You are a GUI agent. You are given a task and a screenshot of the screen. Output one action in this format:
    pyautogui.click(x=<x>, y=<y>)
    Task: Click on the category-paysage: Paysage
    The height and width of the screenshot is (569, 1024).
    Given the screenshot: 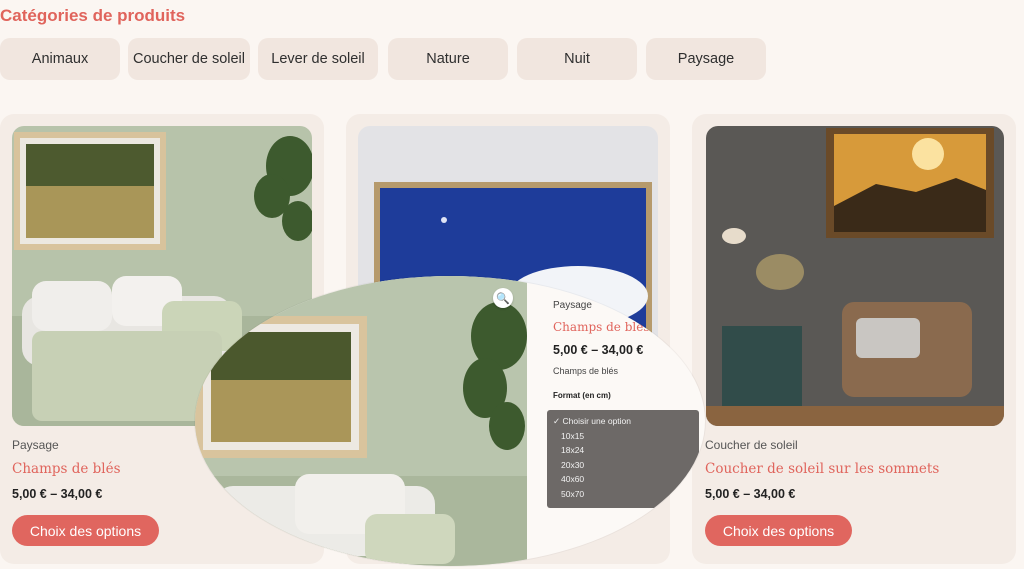 What is the action you would take?
    pyautogui.click(x=706, y=59)
    